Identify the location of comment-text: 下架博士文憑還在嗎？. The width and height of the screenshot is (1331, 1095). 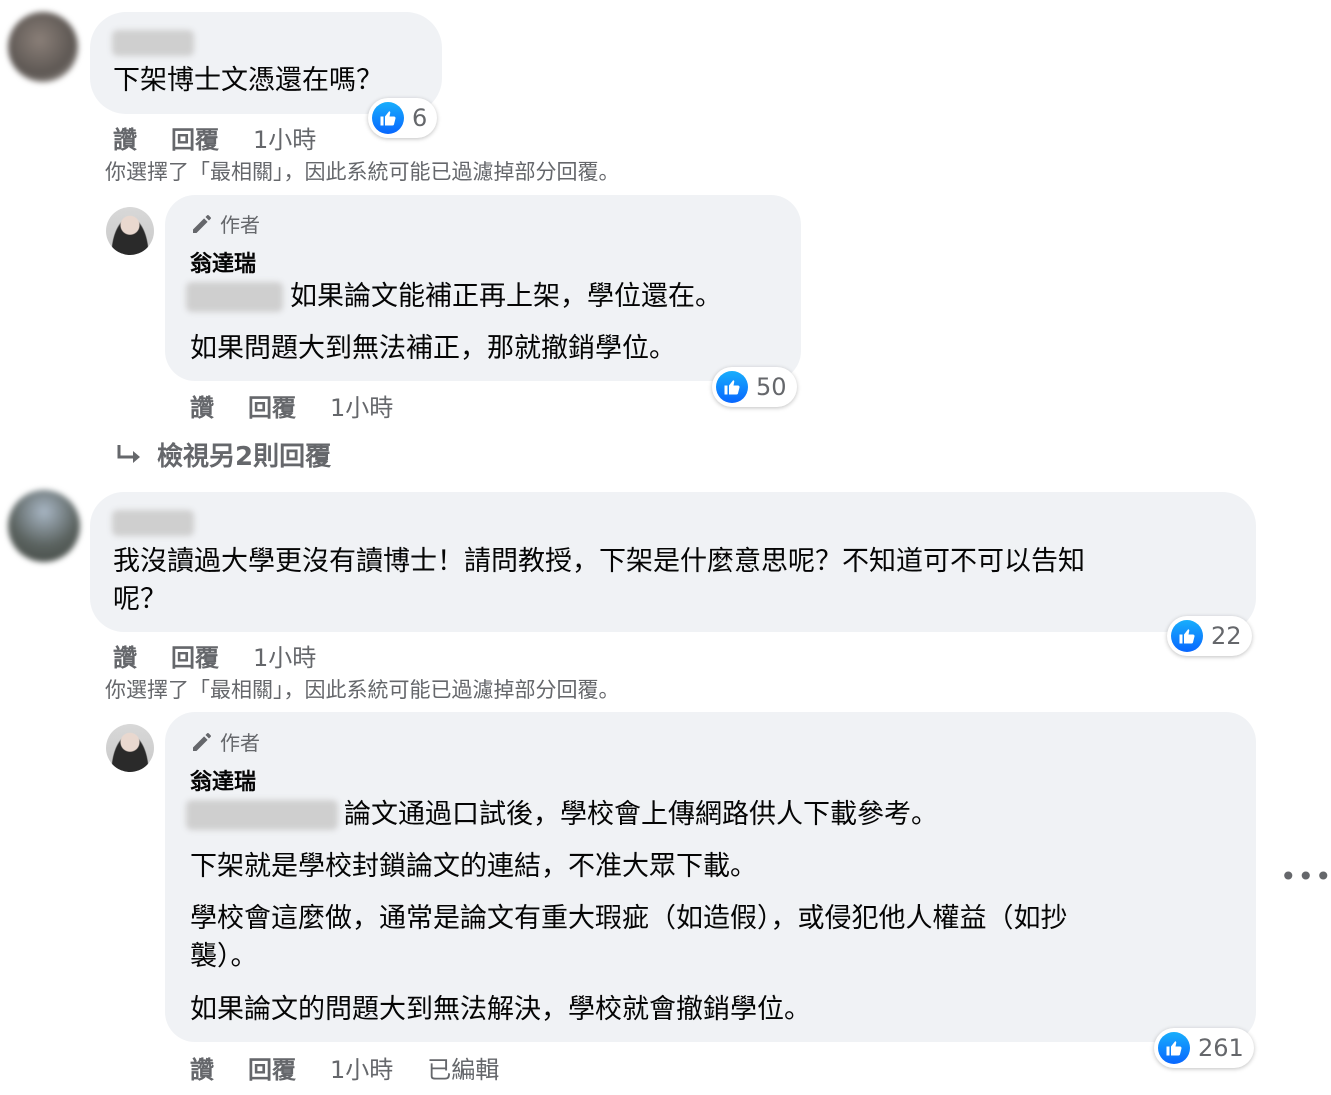
(248, 80).